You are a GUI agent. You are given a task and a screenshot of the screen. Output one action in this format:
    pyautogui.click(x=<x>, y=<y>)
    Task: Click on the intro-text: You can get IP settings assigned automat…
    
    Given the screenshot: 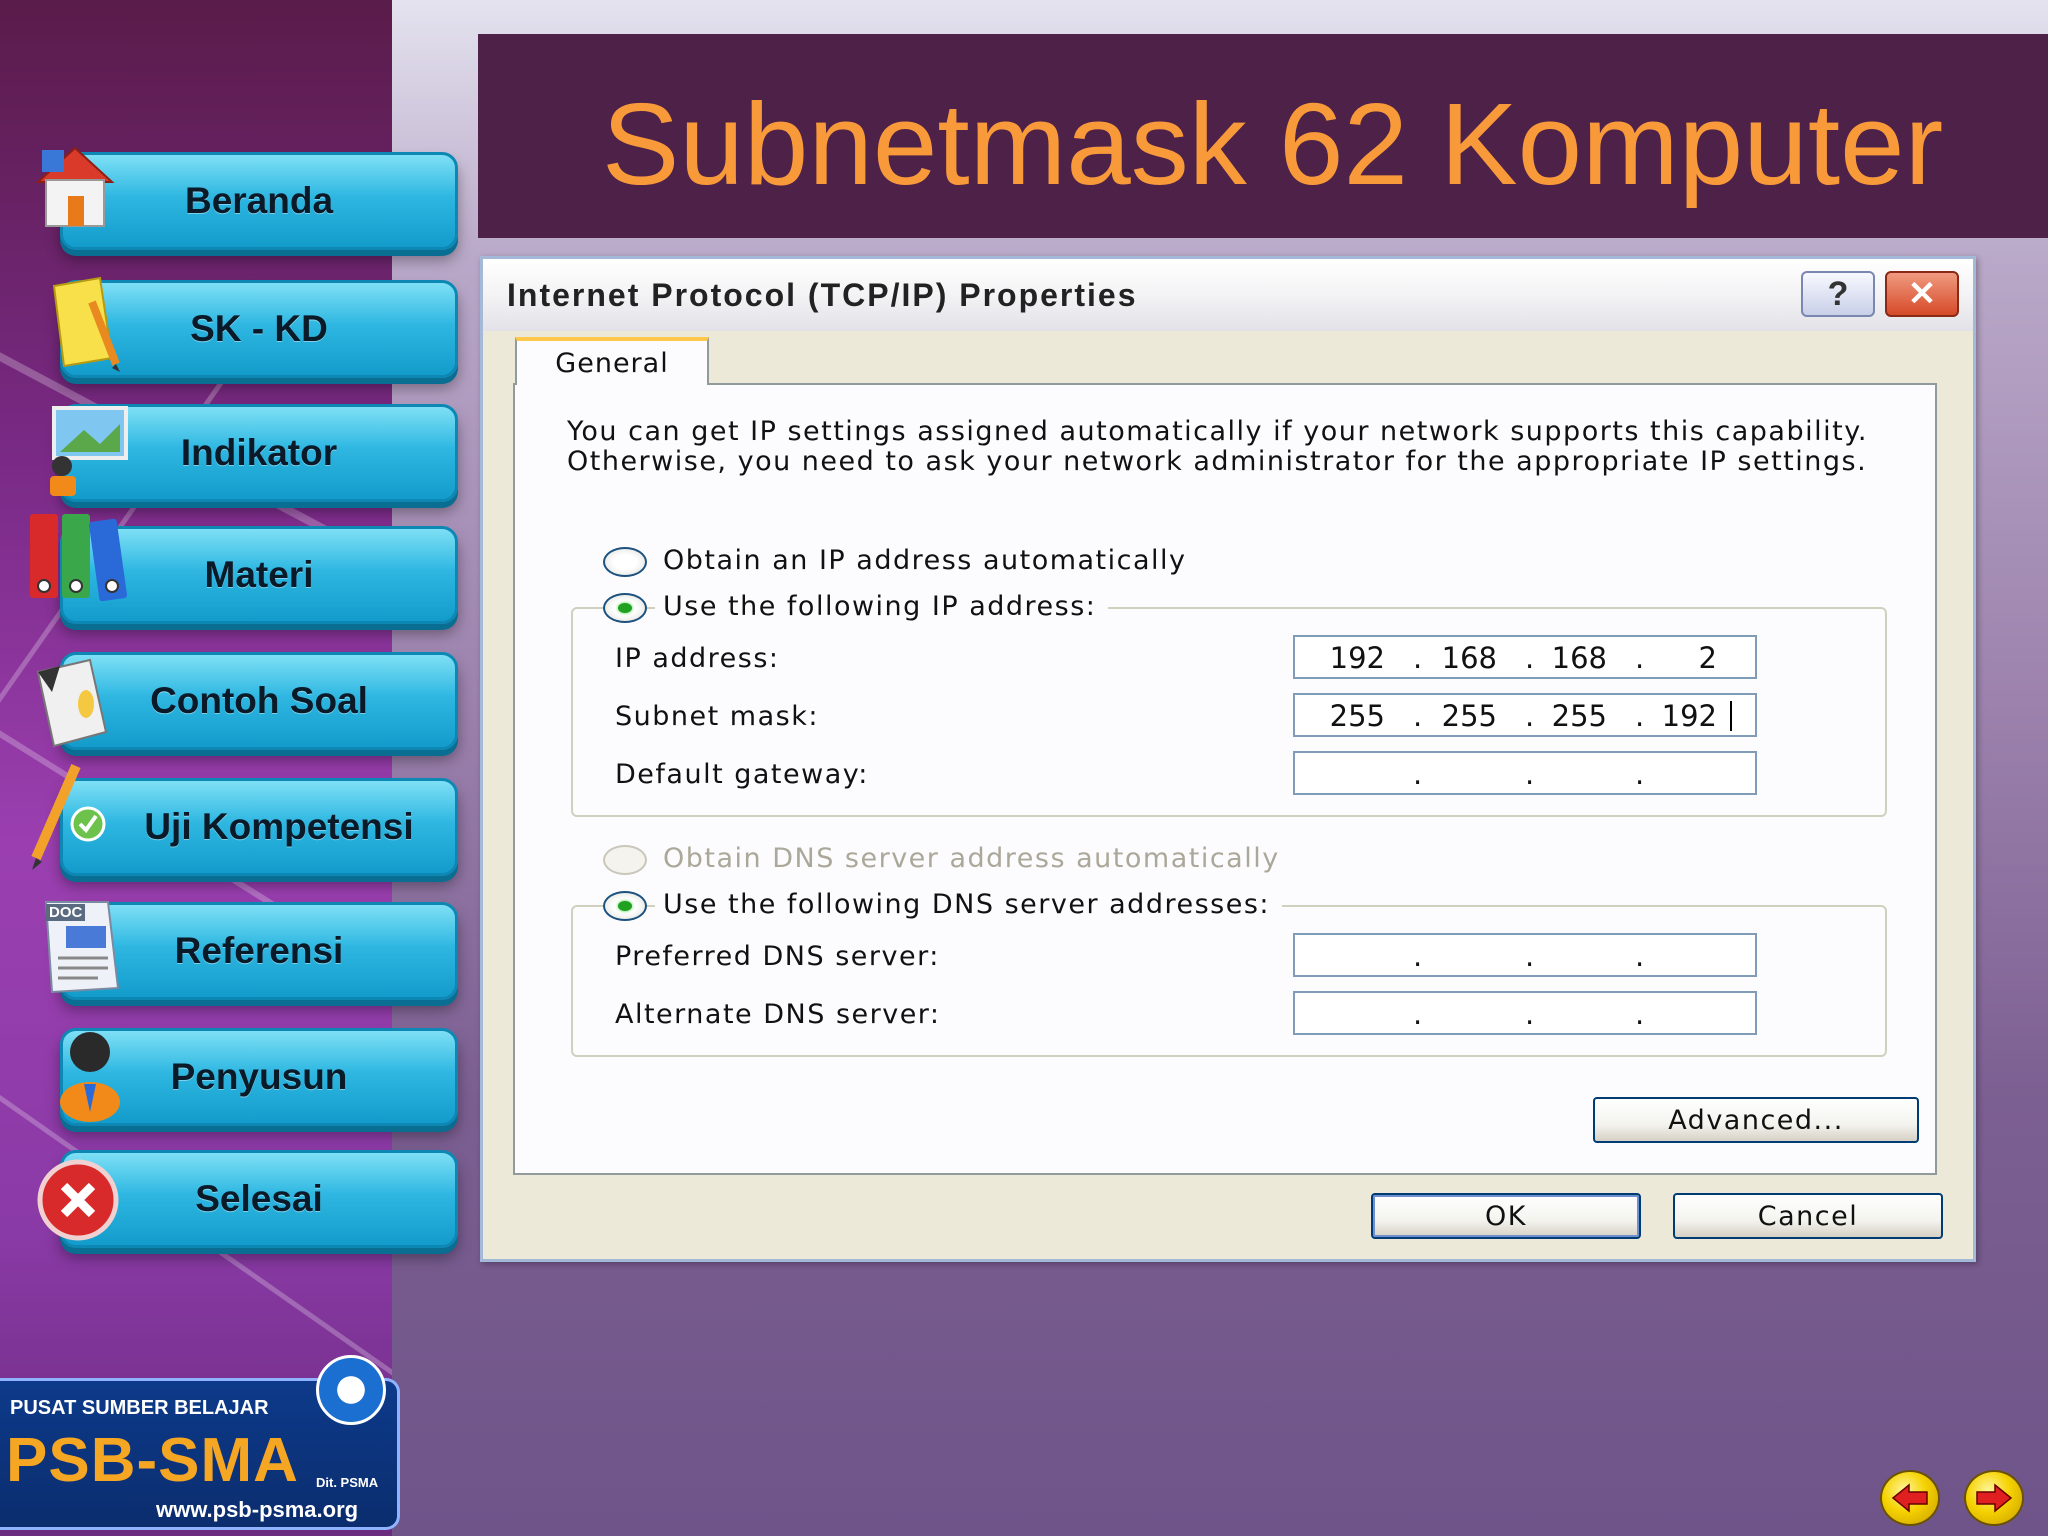 What is the action you would take?
    pyautogui.click(x=1217, y=446)
    